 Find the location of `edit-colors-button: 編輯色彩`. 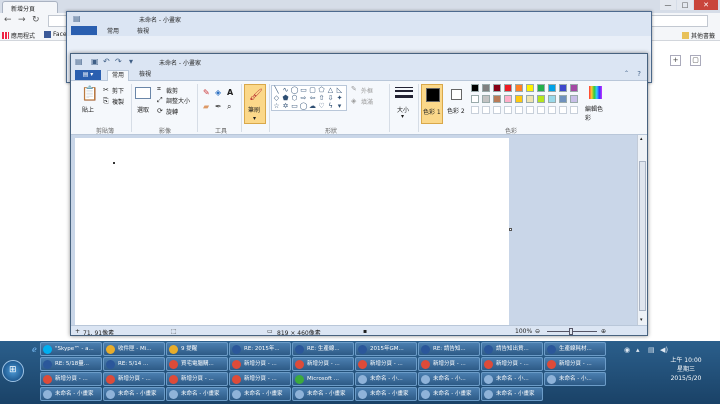

edit-colors-button: 編輯色彩 is located at coordinates (596, 105).